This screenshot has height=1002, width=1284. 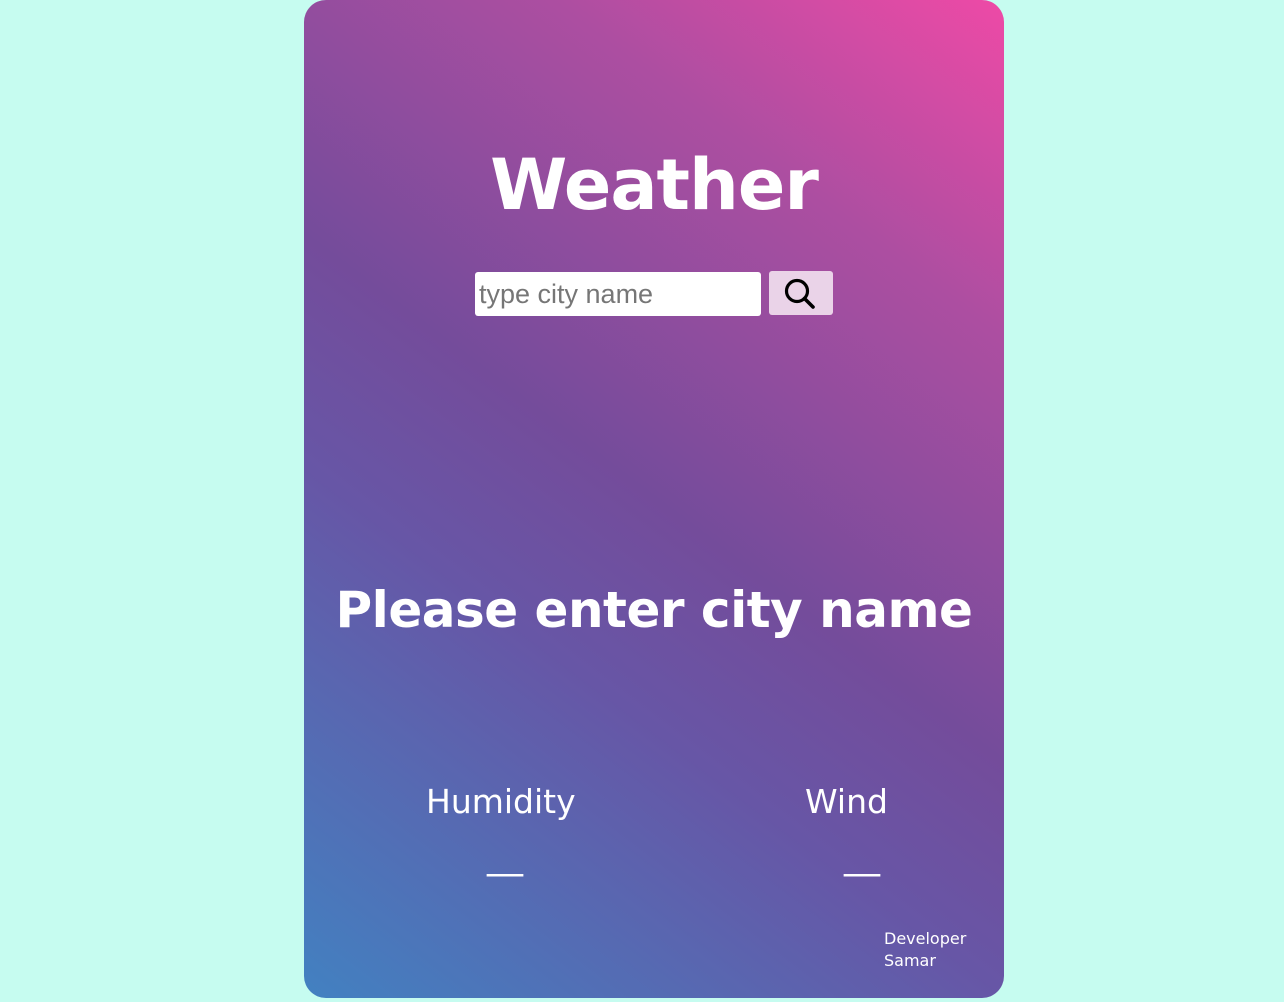 I want to click on humidity-label: Humidity, so click(x=501, y=801).